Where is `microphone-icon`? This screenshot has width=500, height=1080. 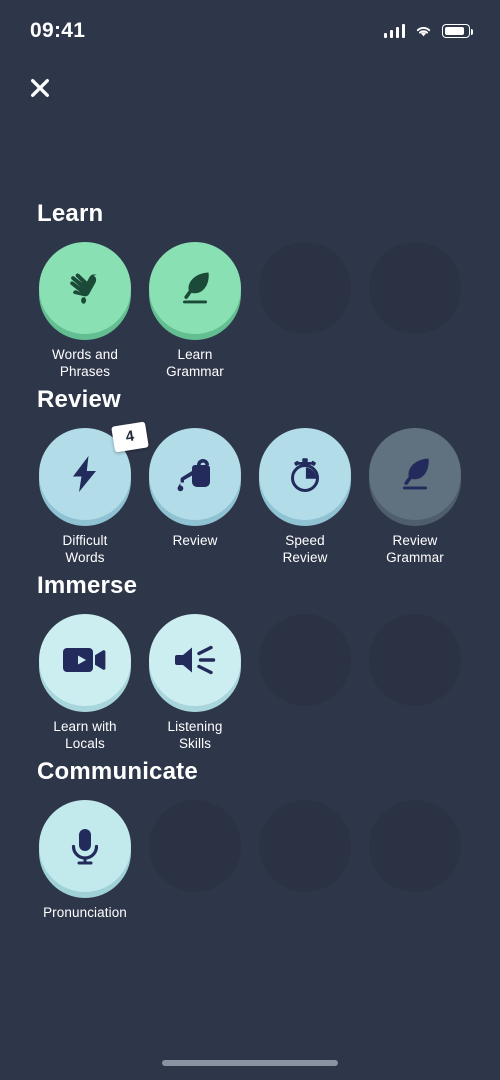
microphone-icon is located at coordinates (85, 846).